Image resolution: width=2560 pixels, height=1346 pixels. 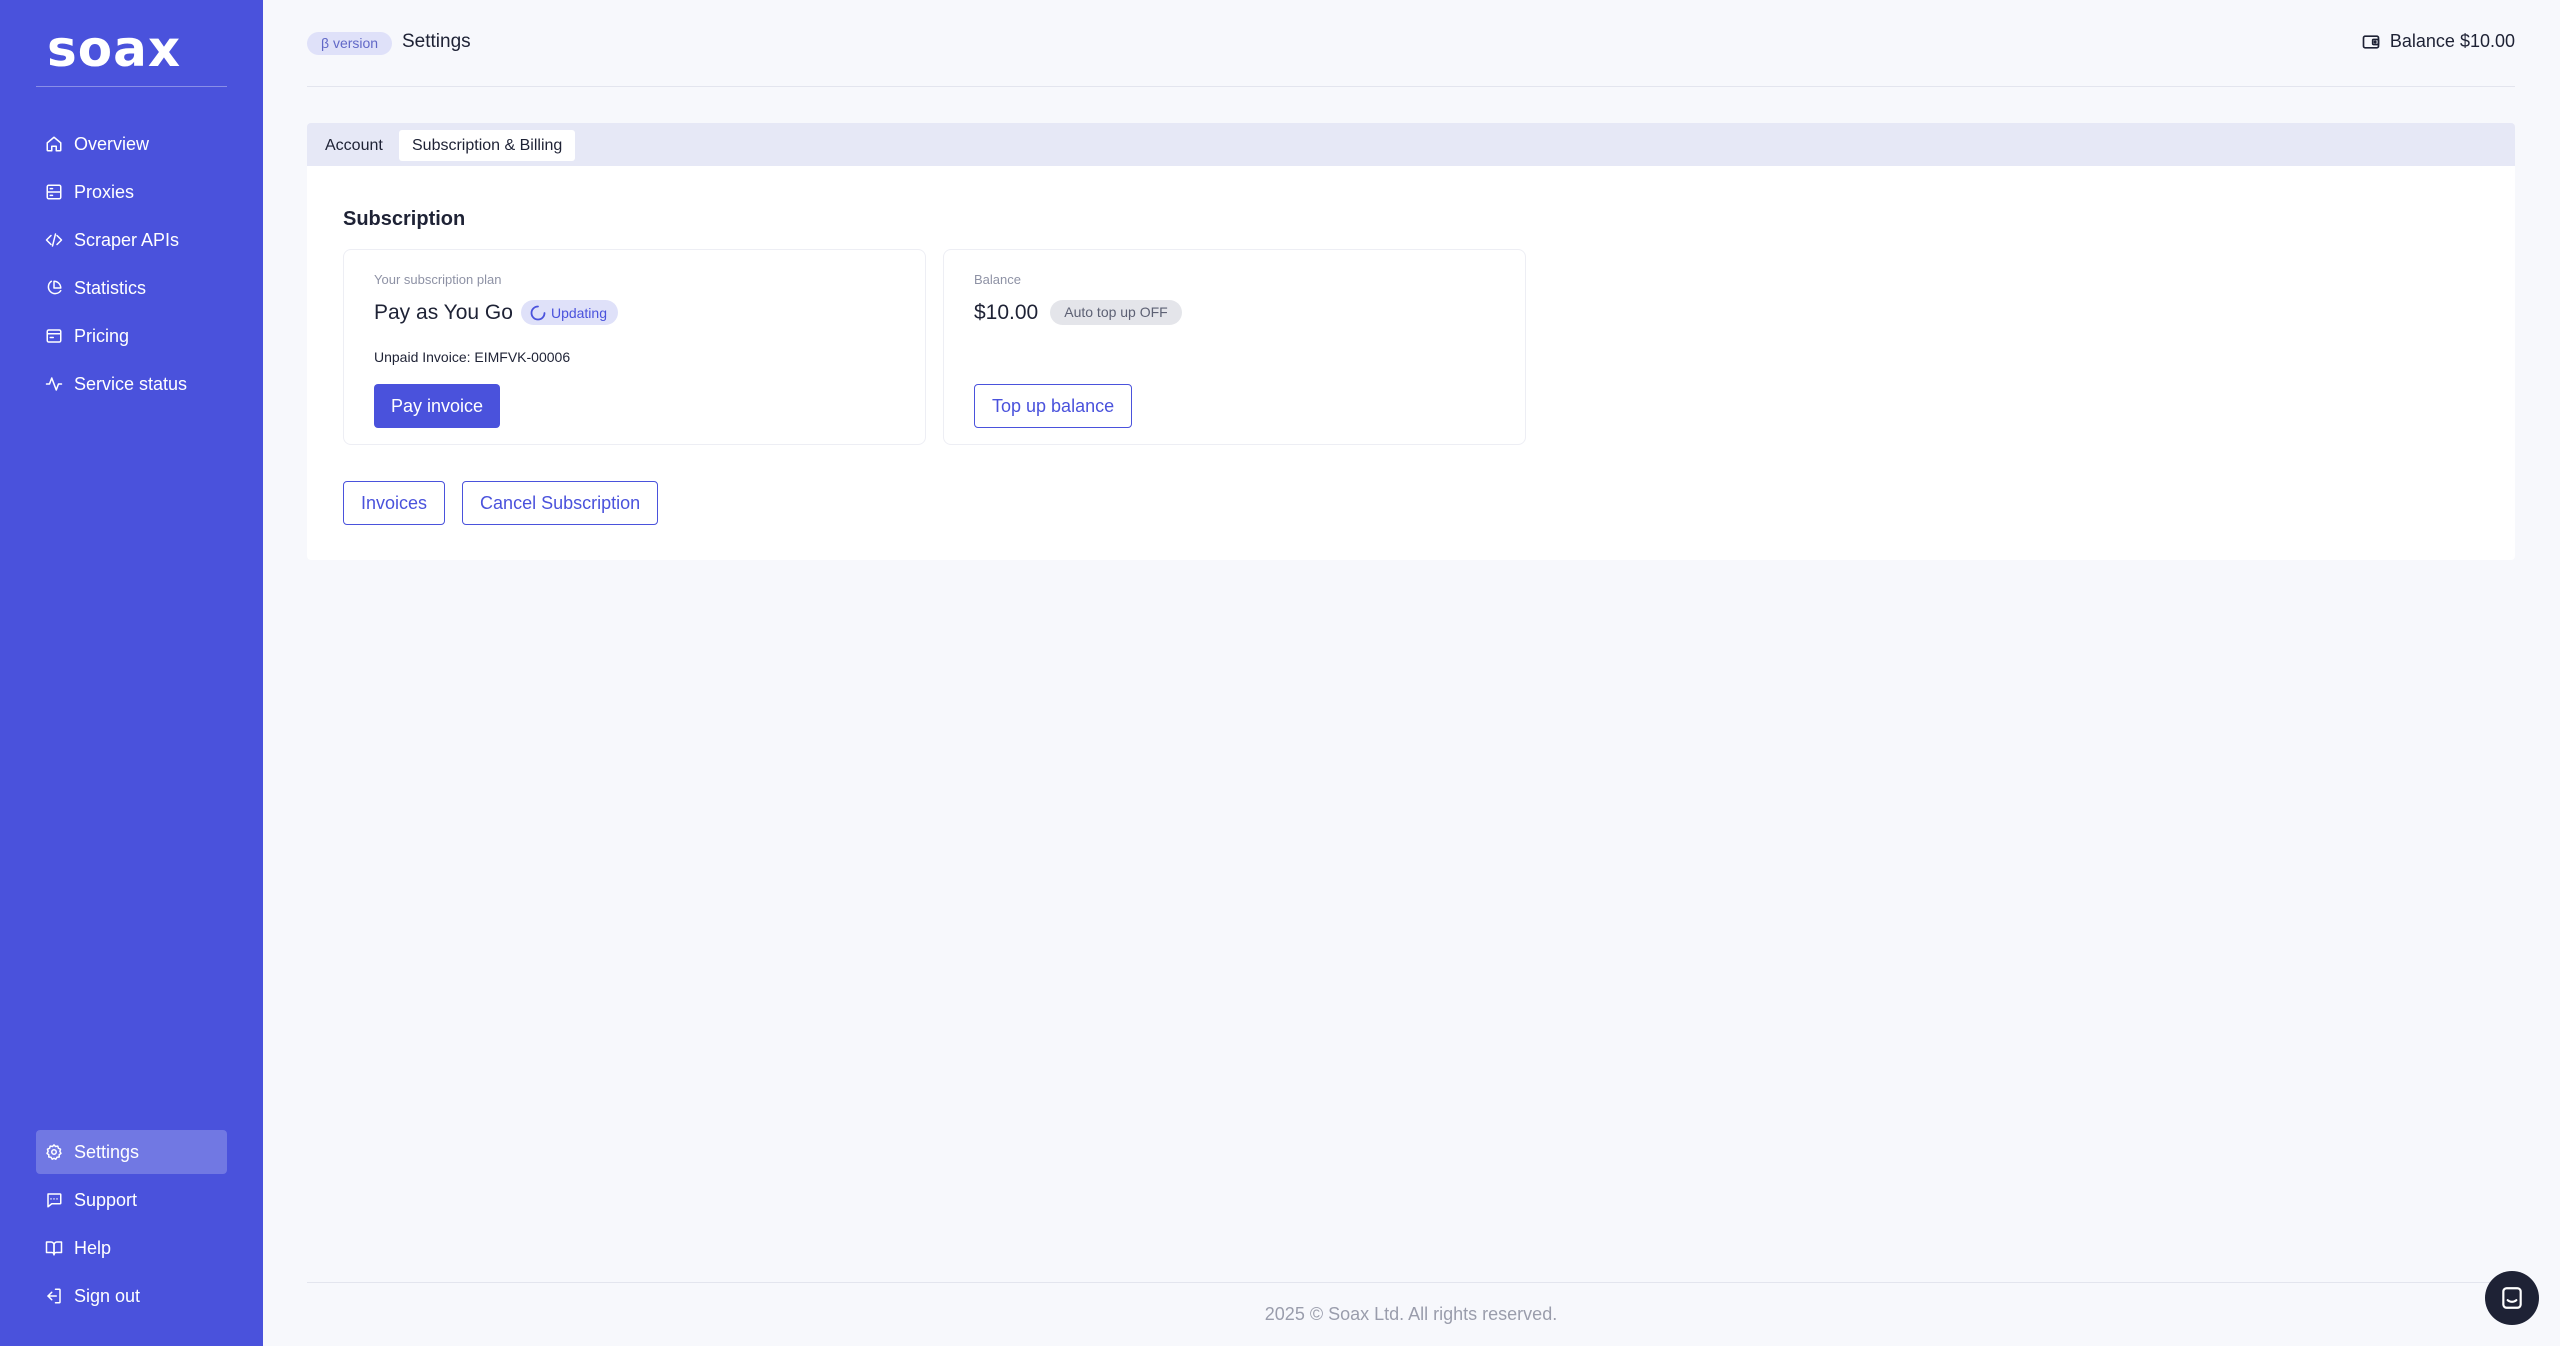 I want to click on server-icon, so click(x=54, y=192).